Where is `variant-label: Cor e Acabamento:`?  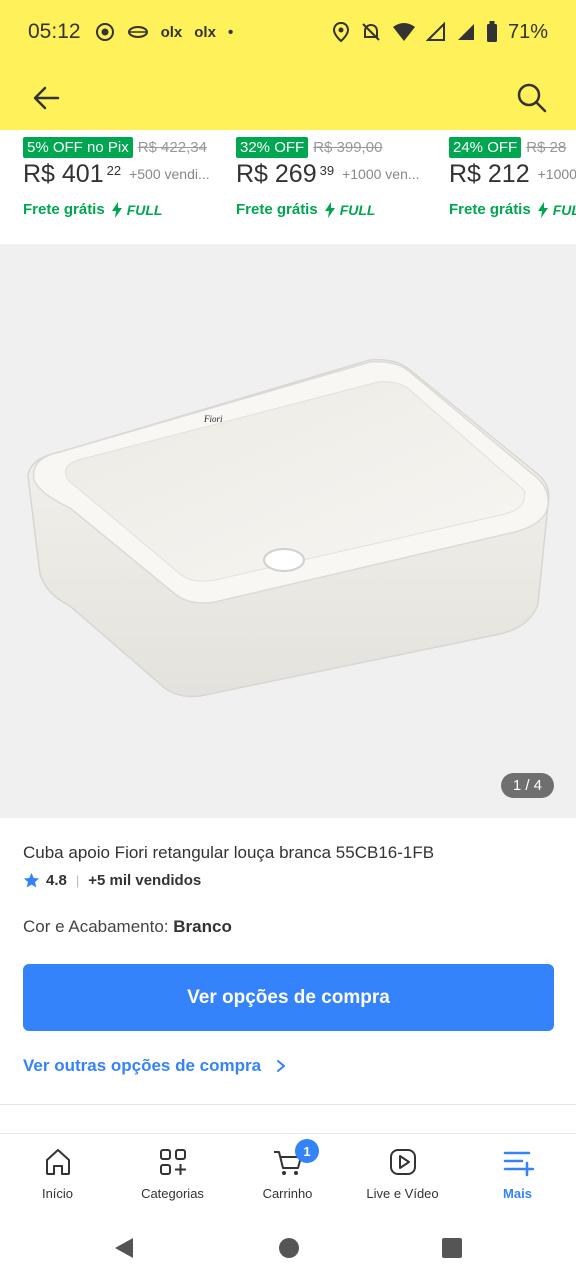
variant-label: Cor e Acabamento: is located at coordinates (96, 926).